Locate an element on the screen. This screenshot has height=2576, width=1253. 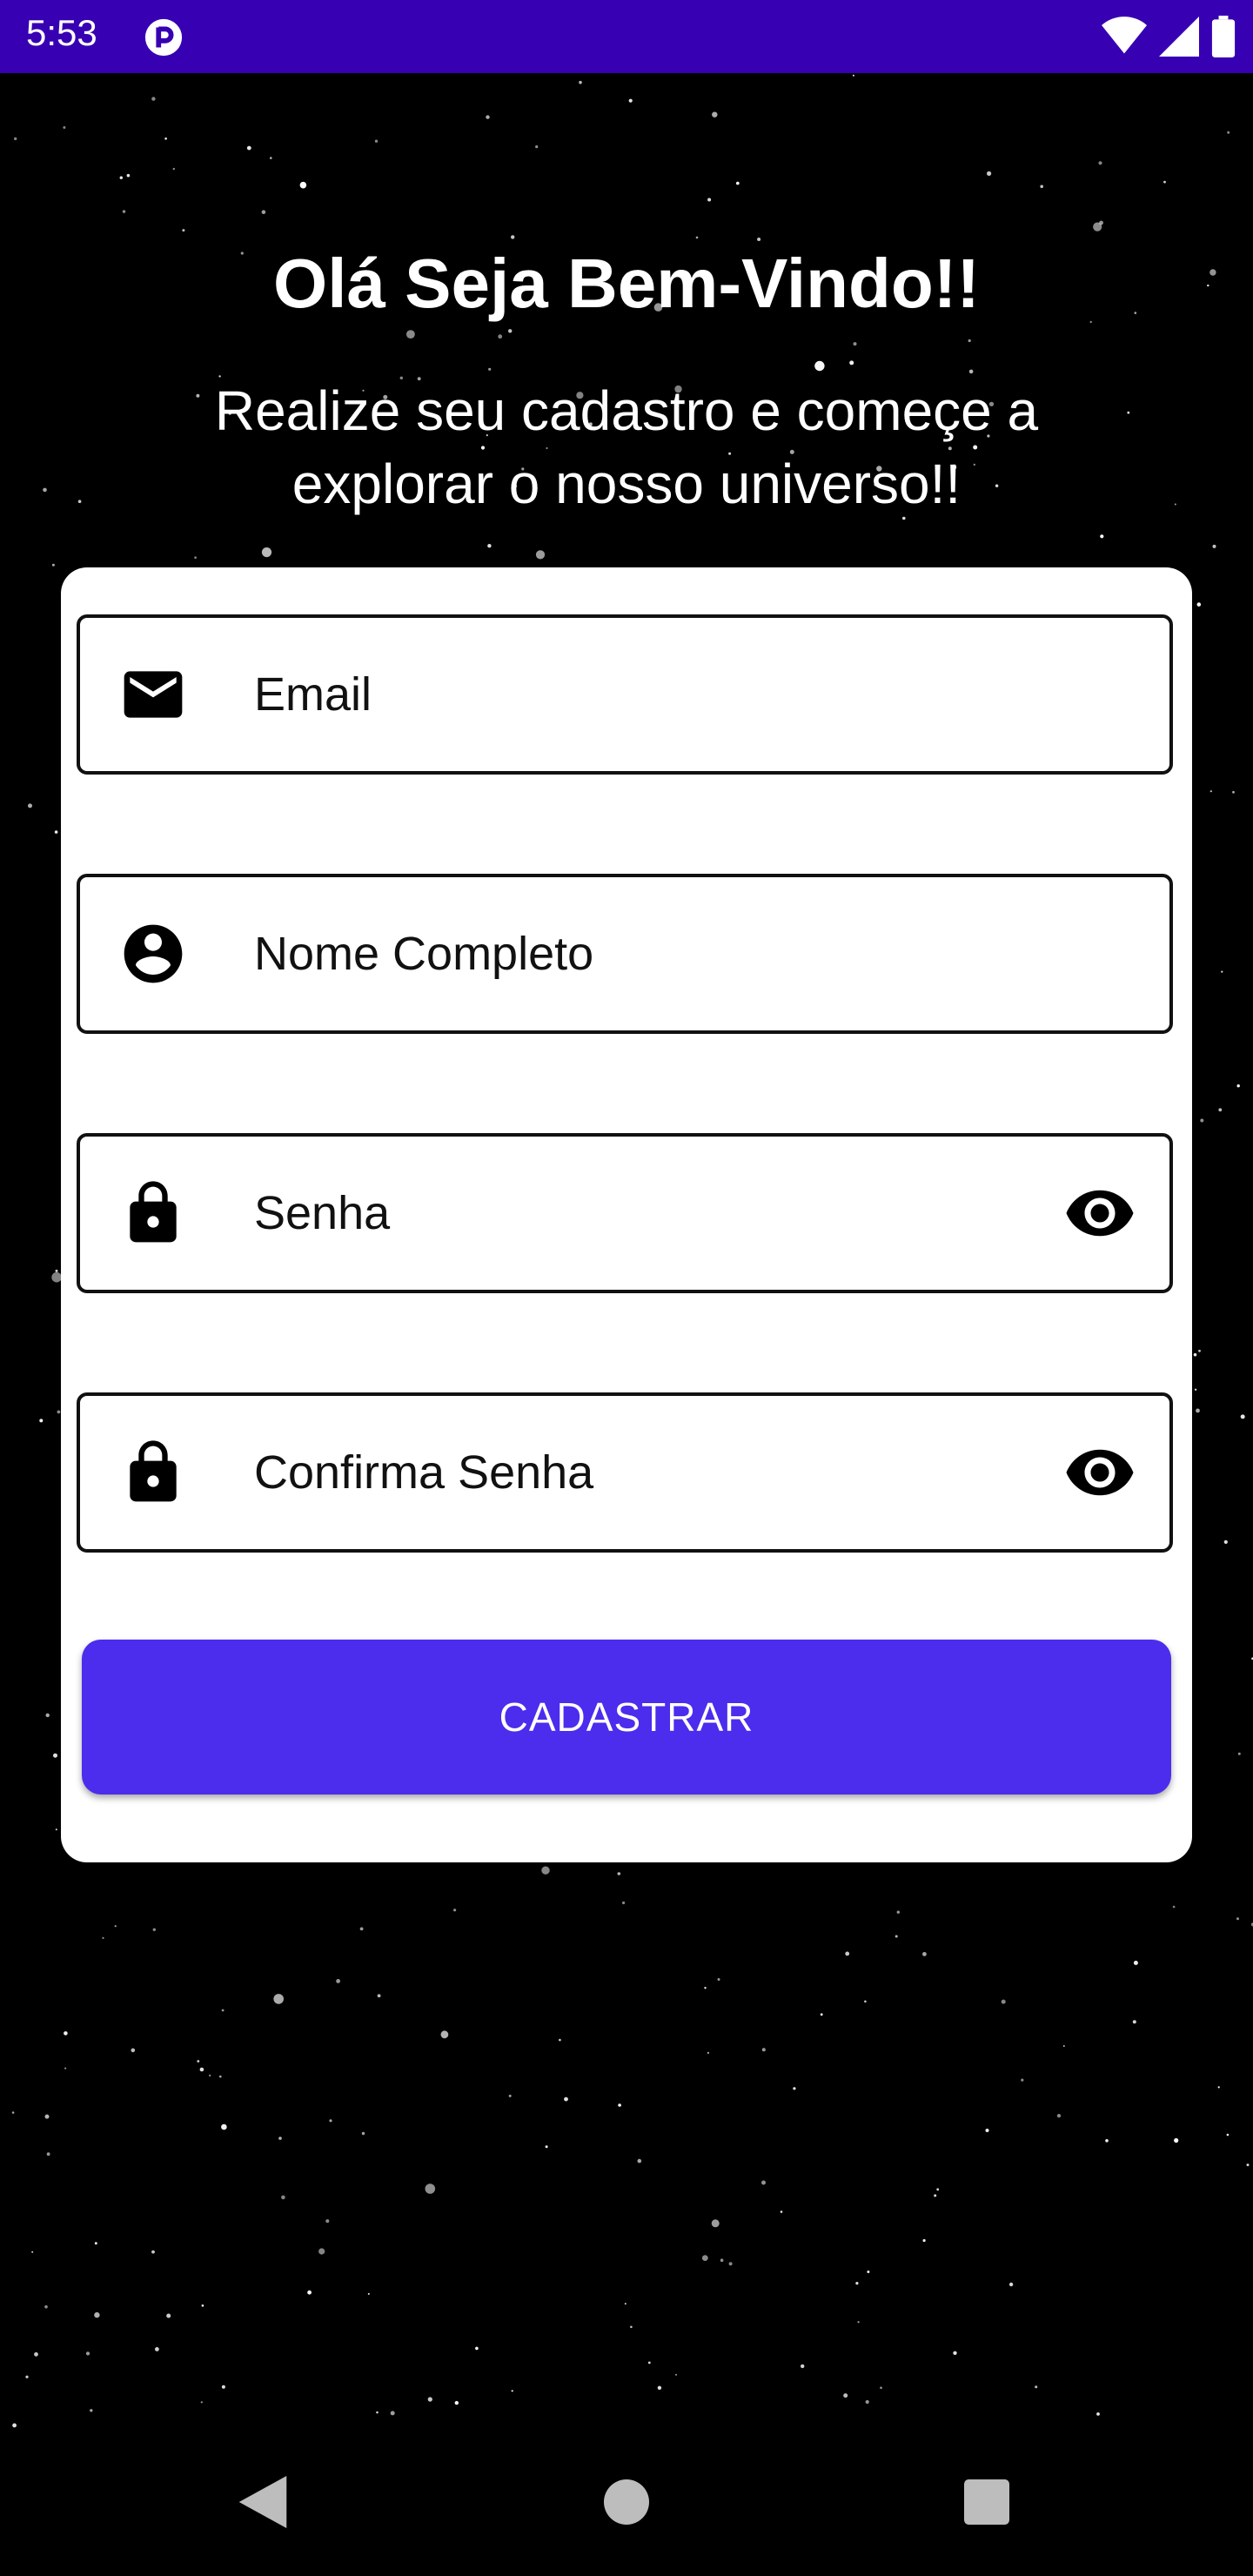
back-icon is located at coordinates (262, 2502).